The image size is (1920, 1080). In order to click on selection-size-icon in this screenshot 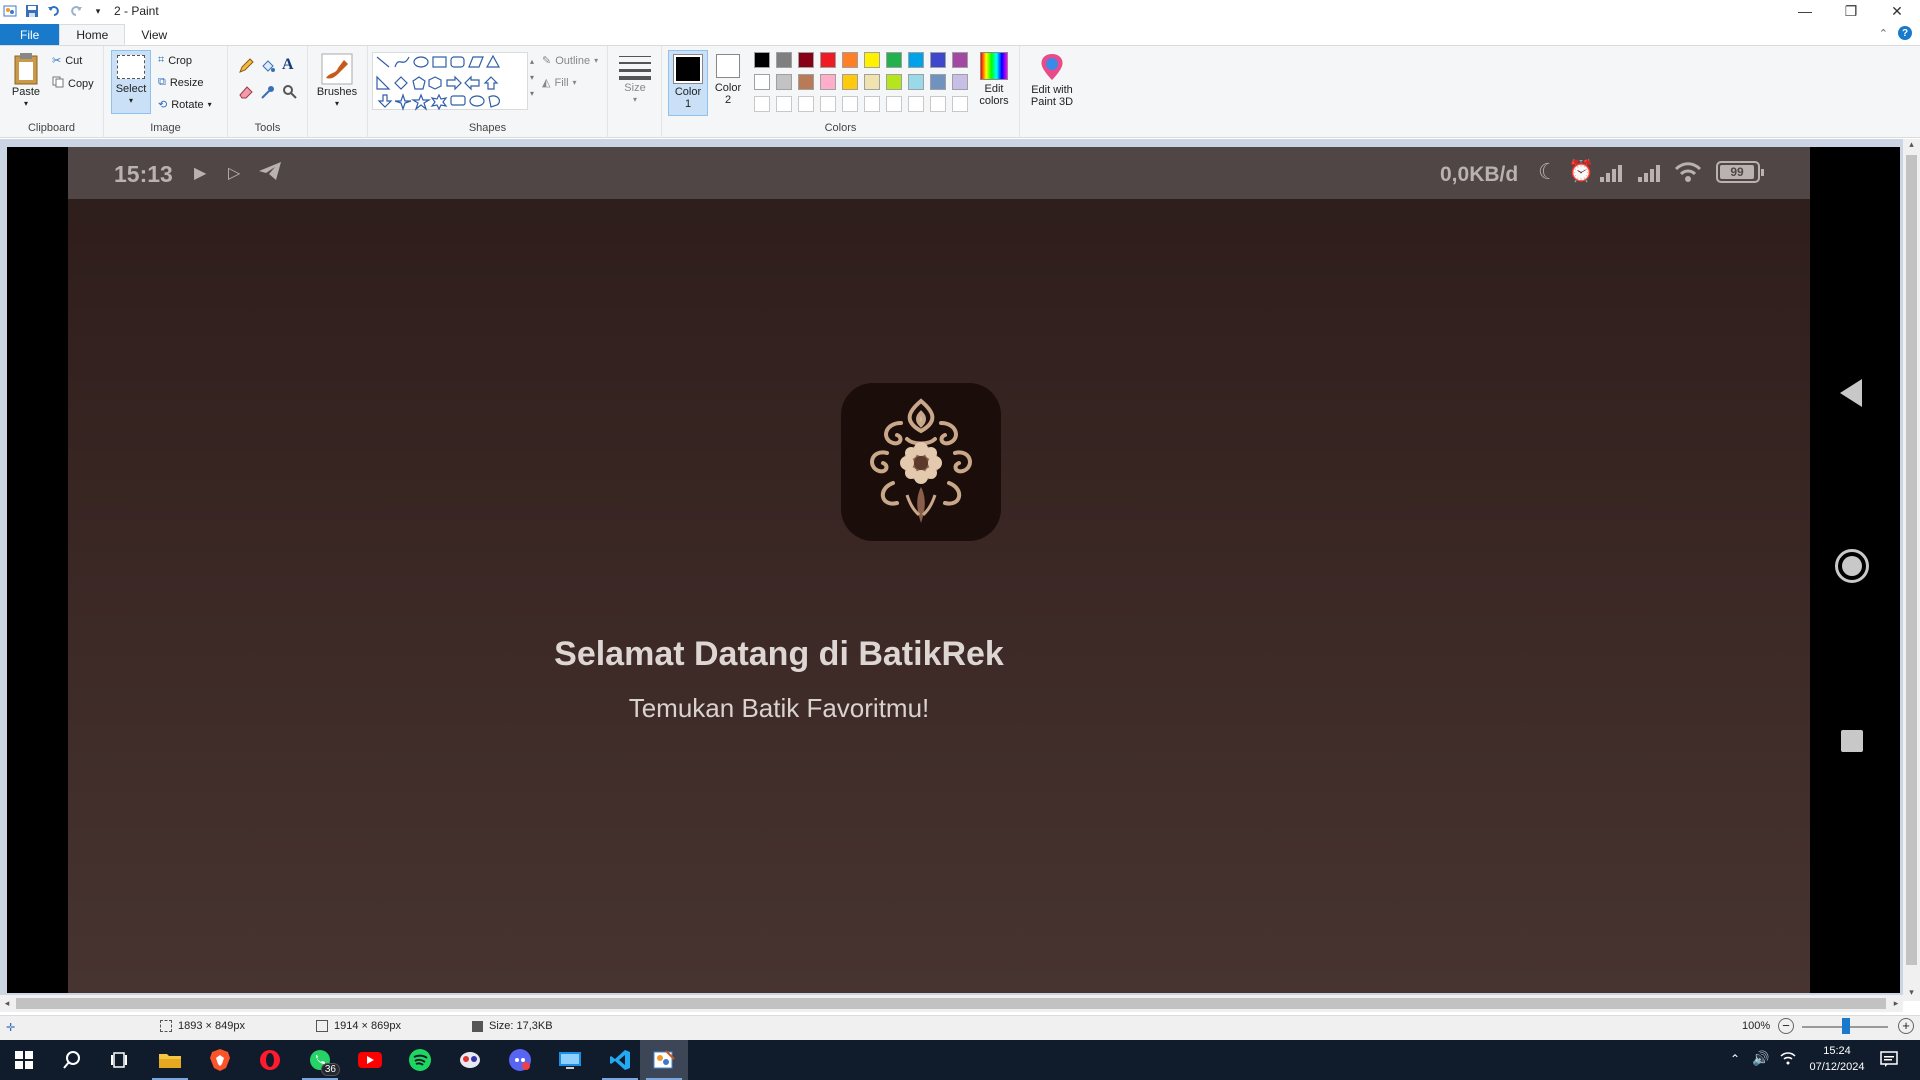, I will do `click(166, 1026)`.